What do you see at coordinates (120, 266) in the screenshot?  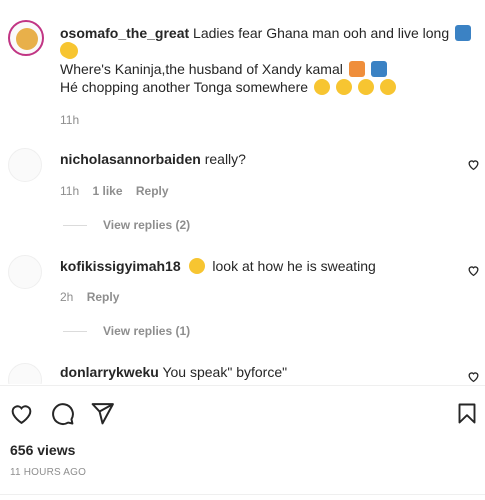 I see `comment-username: kofikissigyimah18` at bounding box center [120, 266].